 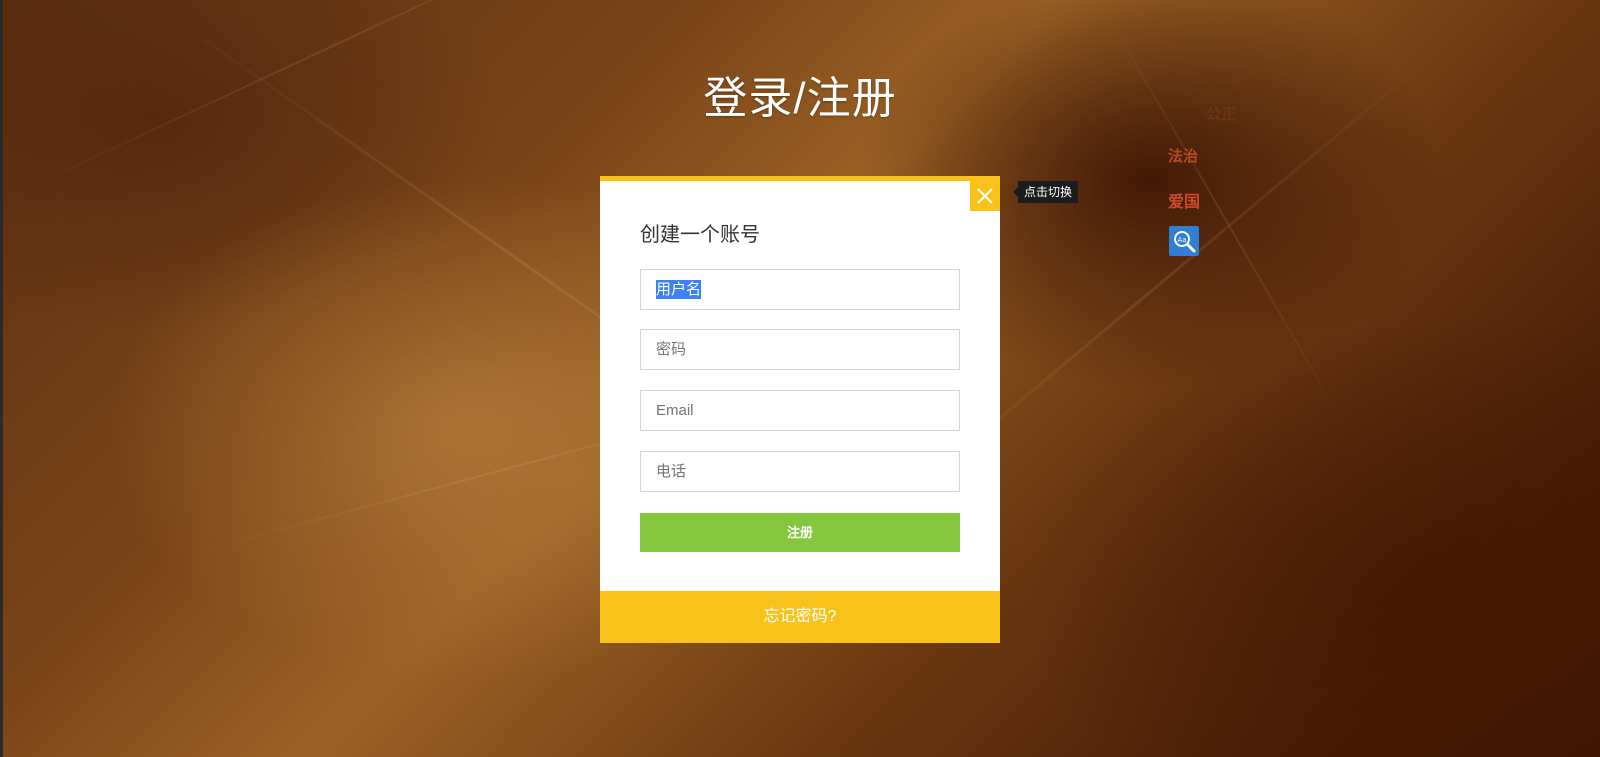 I want to click on svg-text: Aa, so click(x=1181, y=240).